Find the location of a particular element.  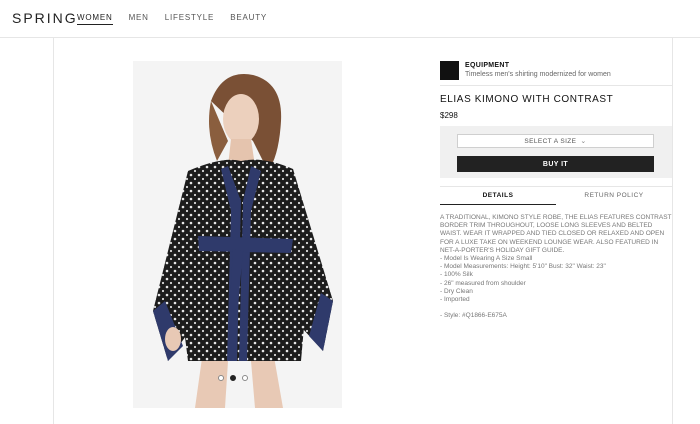

details-list-item: - Dry Clean is located at coordinates (456, 291).